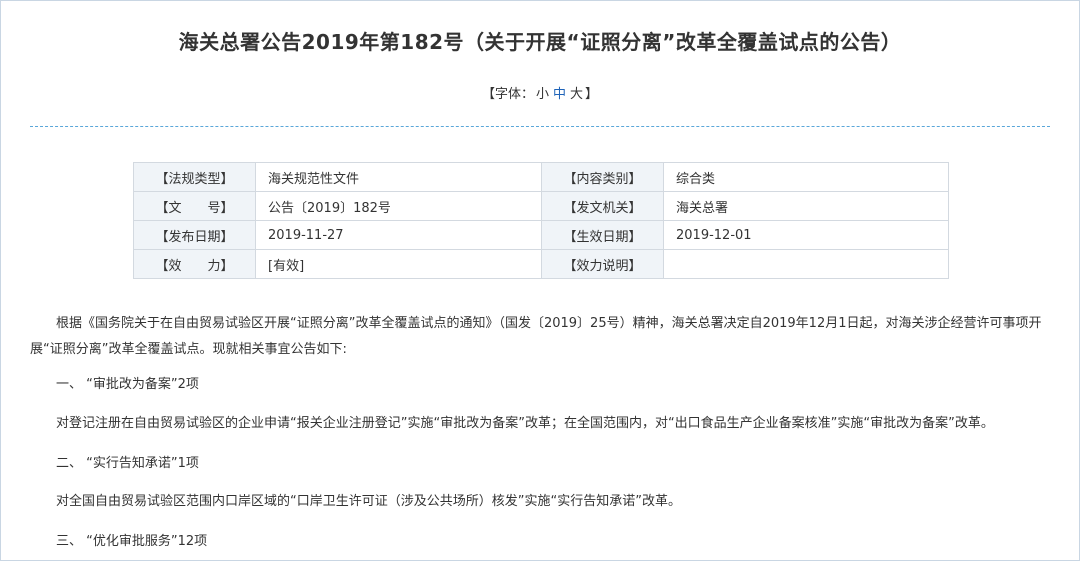 Image resolution: width=1080 pixels, height=561 pixels. Describe the element at coordinates (559, 94) in the screenshot. I see `font-size-medium-link: 中` at that location.